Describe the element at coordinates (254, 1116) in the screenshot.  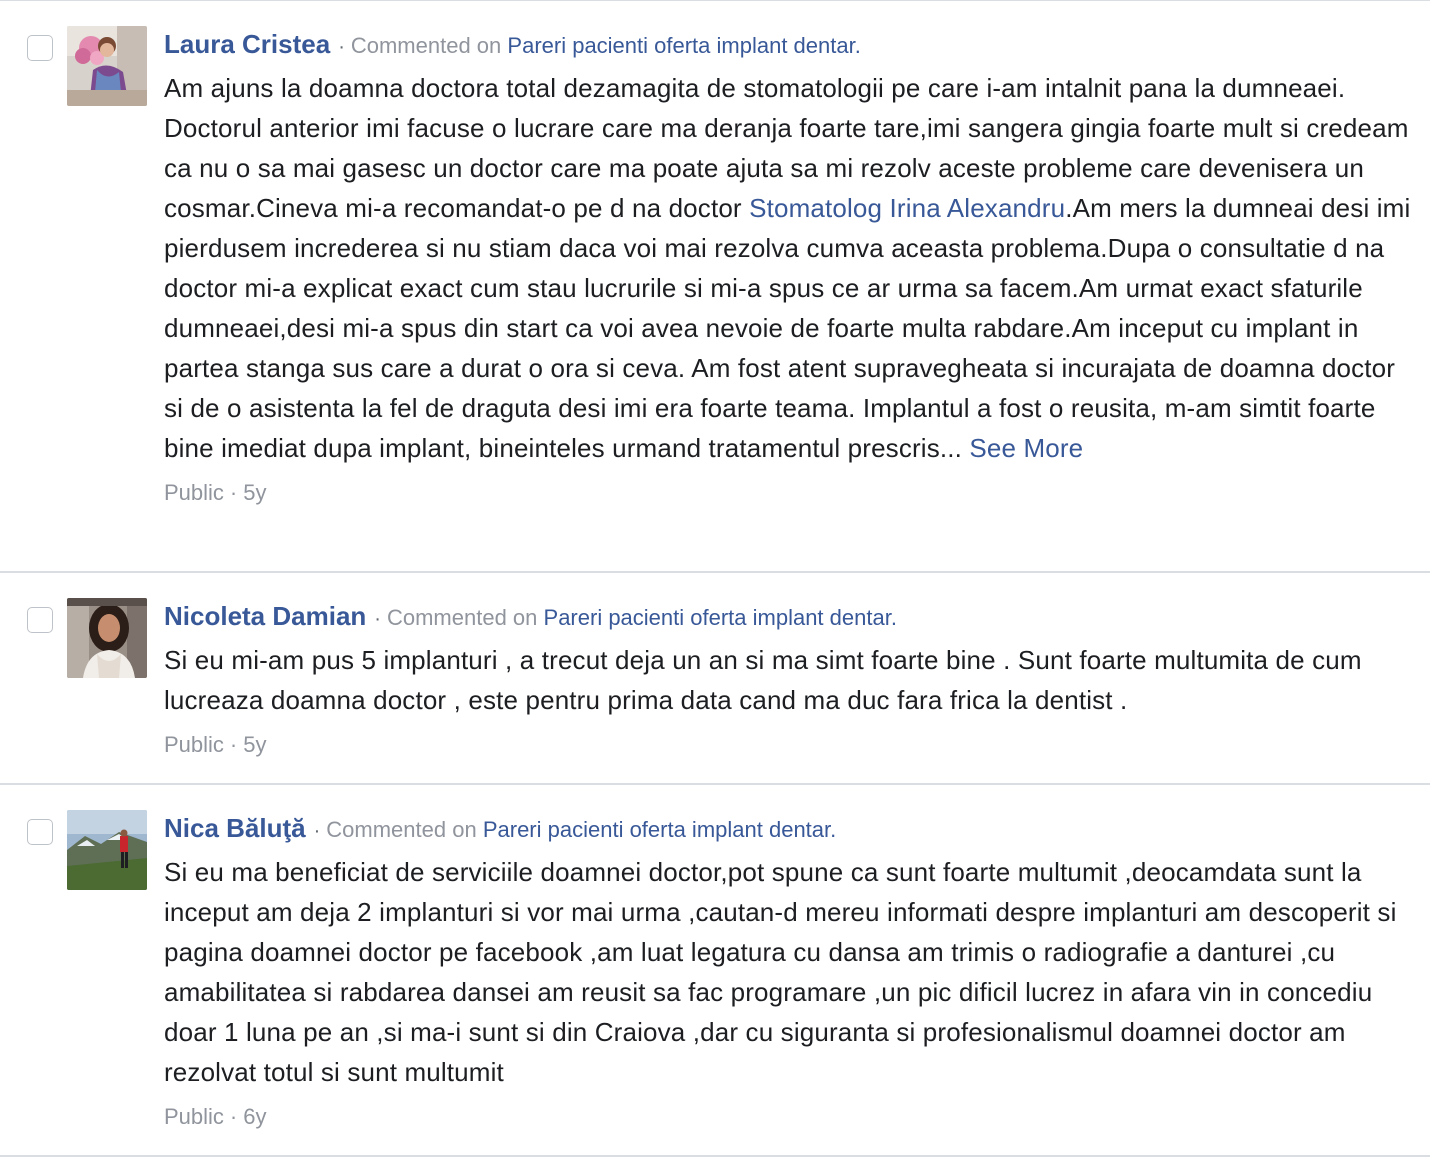
I see `timestamp: 6y` at that location.